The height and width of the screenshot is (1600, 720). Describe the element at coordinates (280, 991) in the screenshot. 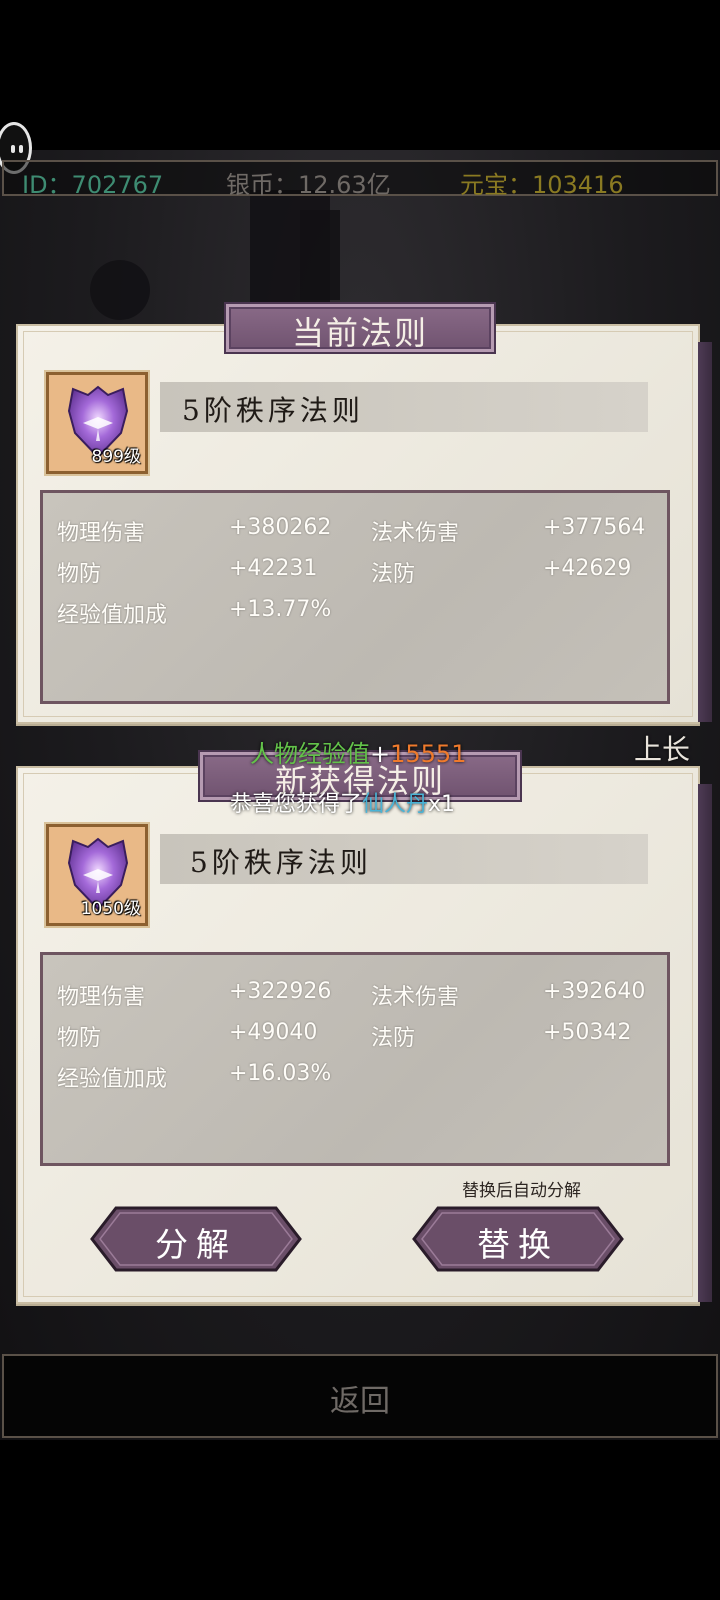

I see `stat-value: +322926` at that location.